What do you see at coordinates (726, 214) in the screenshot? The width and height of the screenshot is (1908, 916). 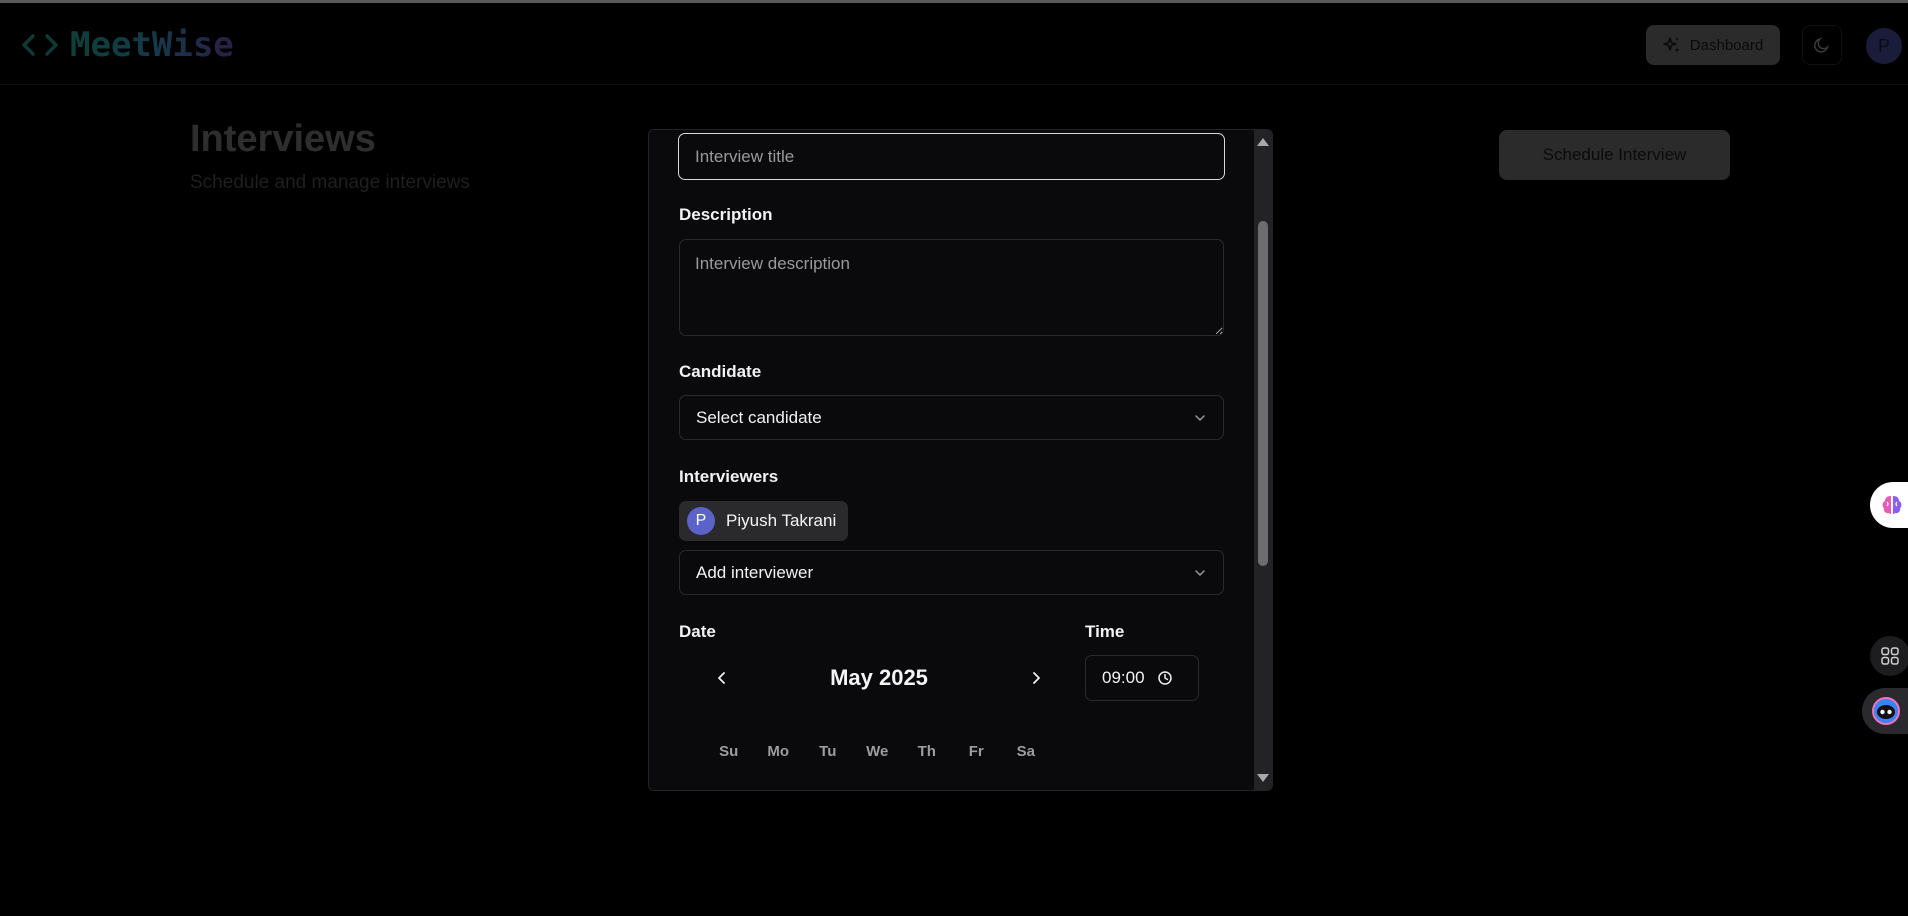 I see `description-label: Description` at bounding box center [726, 214].